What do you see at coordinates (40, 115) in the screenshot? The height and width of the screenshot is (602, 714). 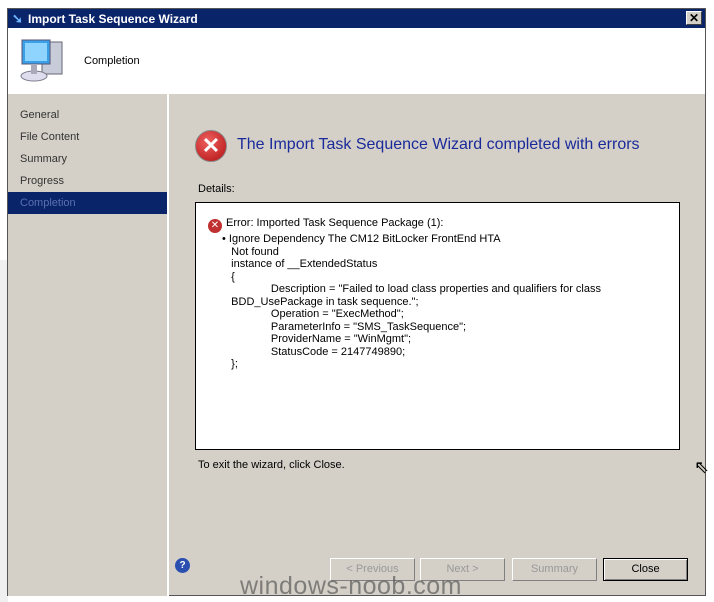 I see `step-general: General` at bounding box center [40, 115].